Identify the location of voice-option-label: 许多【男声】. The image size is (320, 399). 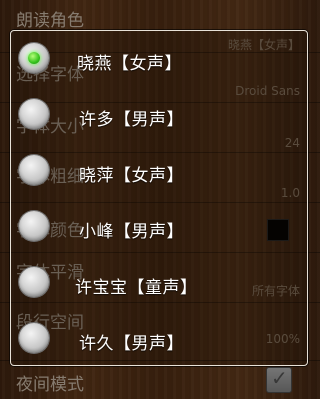
(131, 120).